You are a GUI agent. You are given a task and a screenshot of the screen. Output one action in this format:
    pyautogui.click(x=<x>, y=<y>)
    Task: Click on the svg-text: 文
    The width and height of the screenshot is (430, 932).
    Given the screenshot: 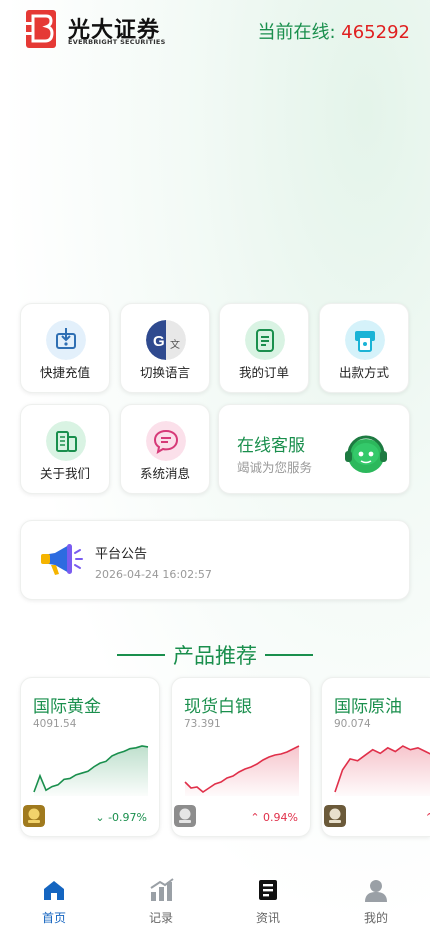 What is the action you would take?
    pyautogui.click(x=175, y=344)
    